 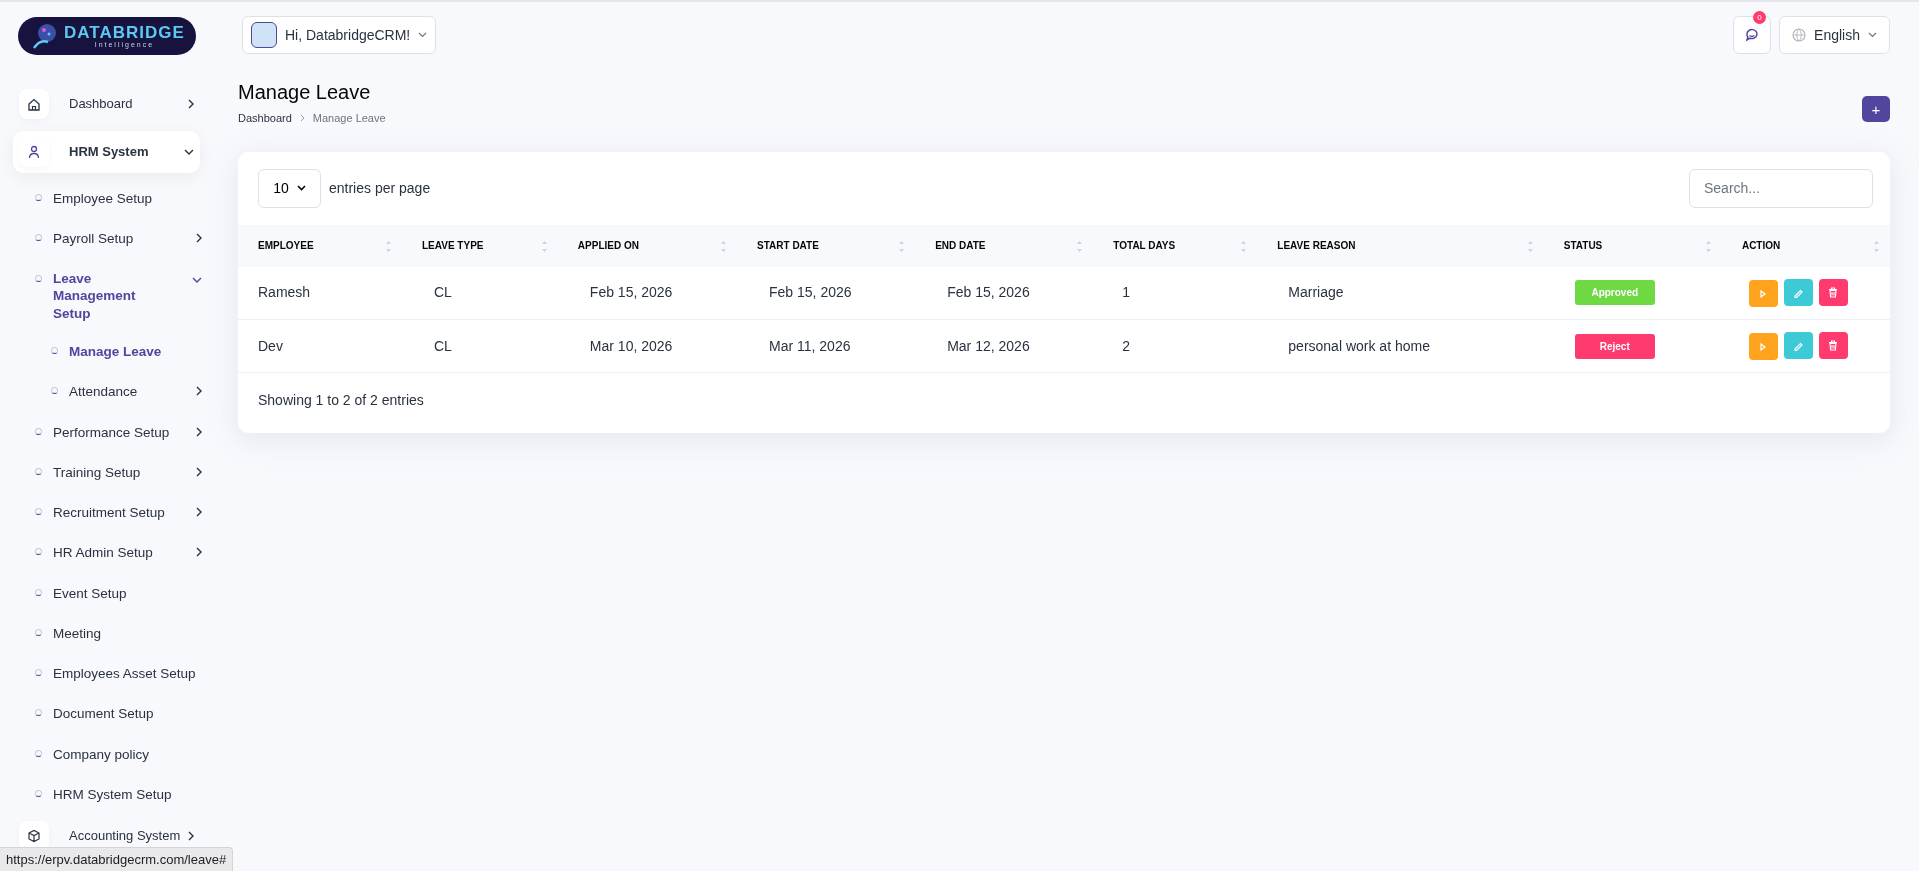 I want to click on table-cell: Mar 11, 2026, so click(x=826, y=346).